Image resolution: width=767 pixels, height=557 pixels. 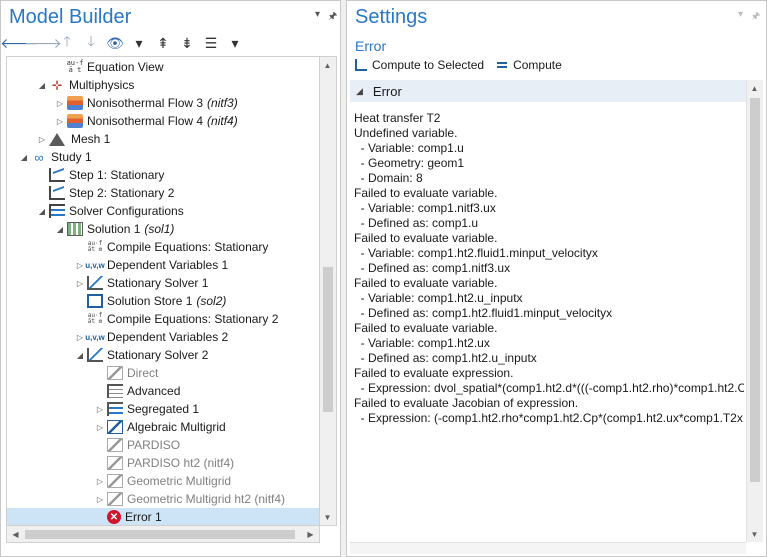 I want to click on tree-item-label: Dependent Variables 2, so click(x=168, y=337).